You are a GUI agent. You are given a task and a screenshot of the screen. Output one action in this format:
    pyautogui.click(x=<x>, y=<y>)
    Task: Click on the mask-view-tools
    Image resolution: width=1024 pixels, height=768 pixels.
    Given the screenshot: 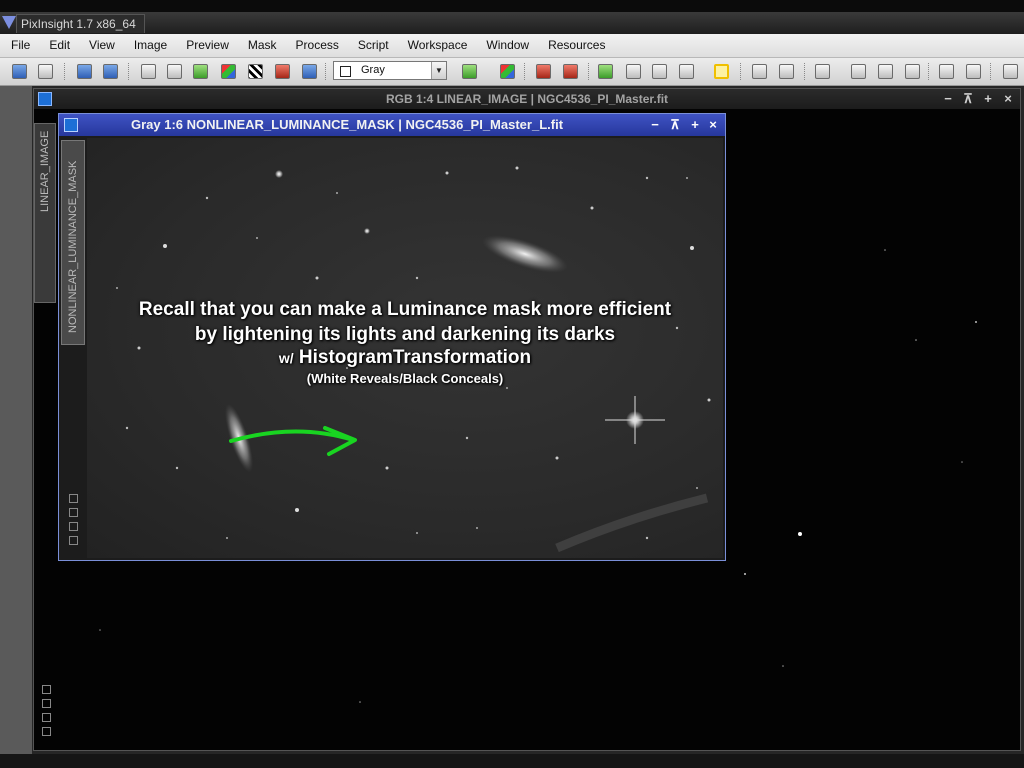 What is the action you would take?
    pyautogui.click(x=75, y=522)
    